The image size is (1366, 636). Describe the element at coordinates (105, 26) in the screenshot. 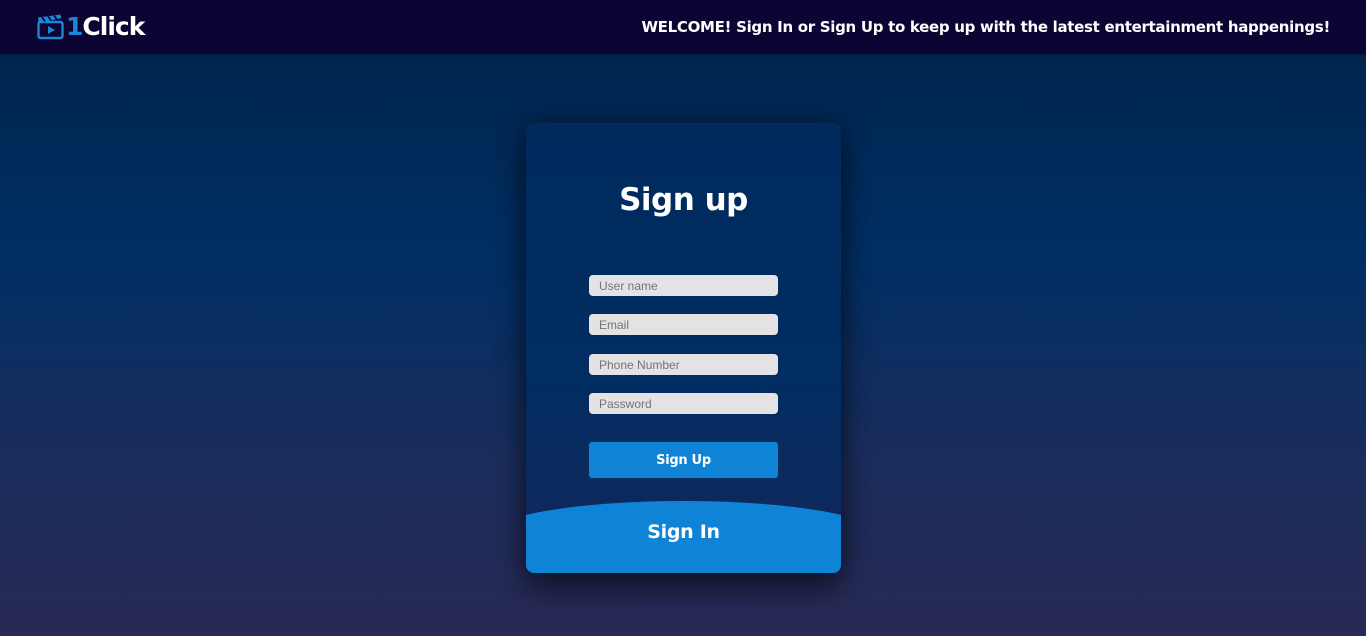

I see `logo-wordmark: 1Click` at that location.